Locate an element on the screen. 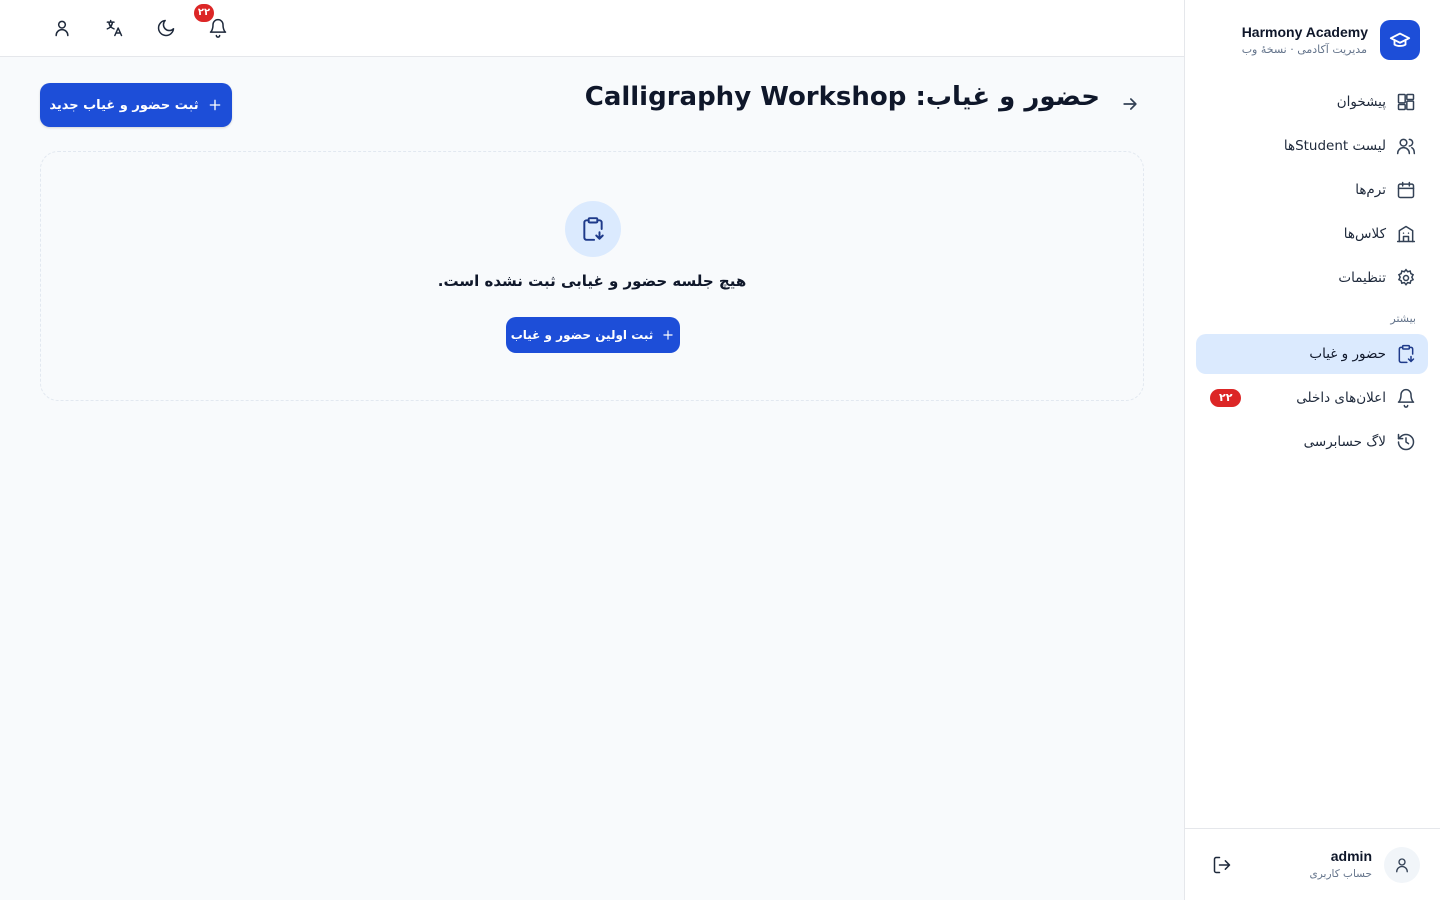  sidebar-item-label: لاگ حسابرسی is located at coordinates (1344, 442).